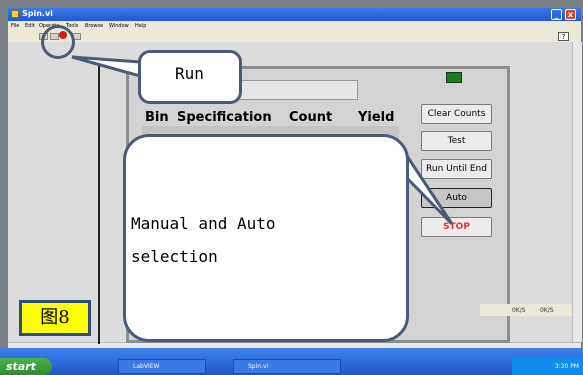 This screenshot has height=375, width=583. I want to click on taskbar-item-labview: LabVIEW, so click(162, 366).